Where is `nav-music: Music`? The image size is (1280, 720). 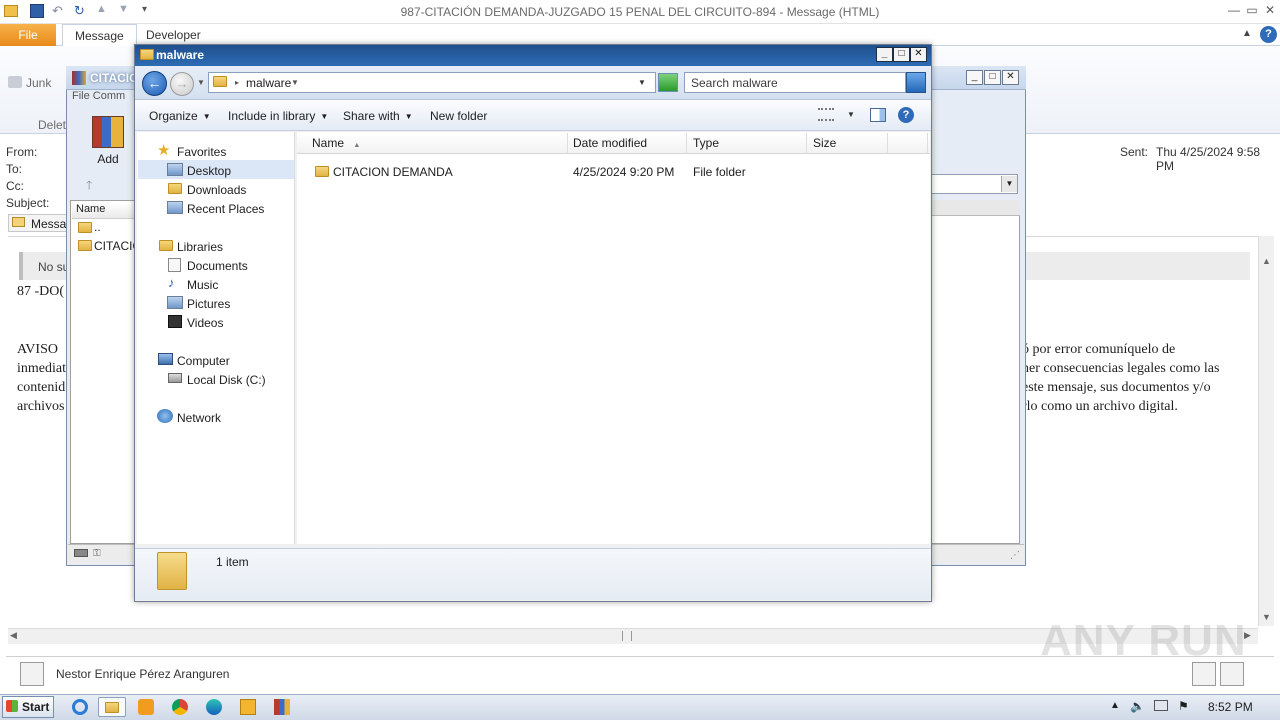
nav-music: Music is located at coordinates (202, 285).